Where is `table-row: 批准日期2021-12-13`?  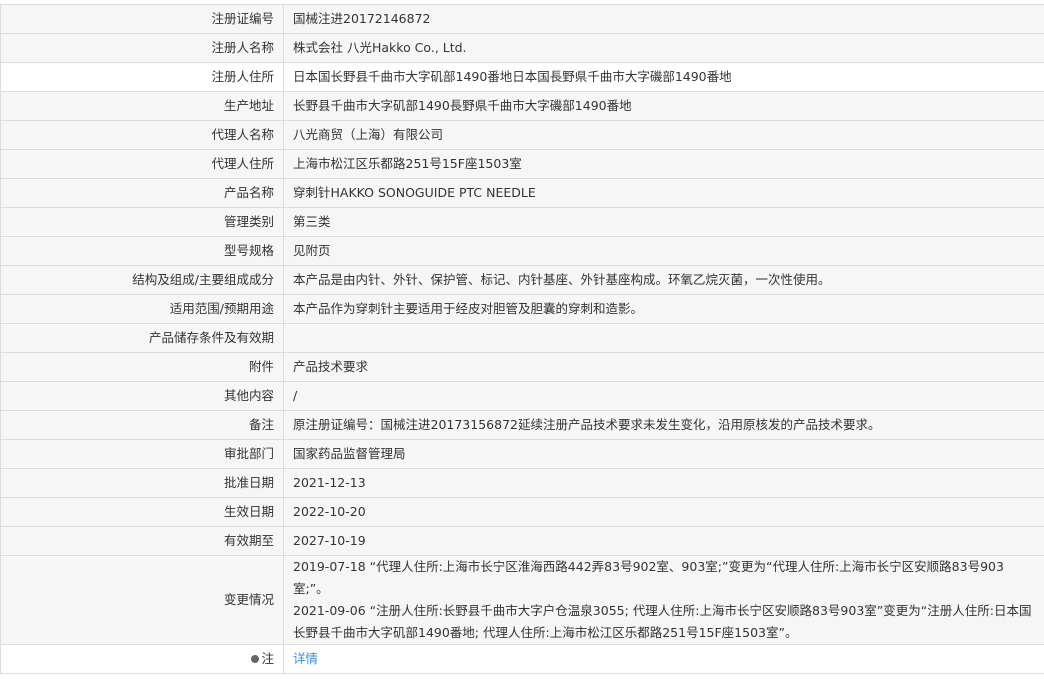 table-row: 批准日期2021-12-13 is located at coordinates (522, 483).